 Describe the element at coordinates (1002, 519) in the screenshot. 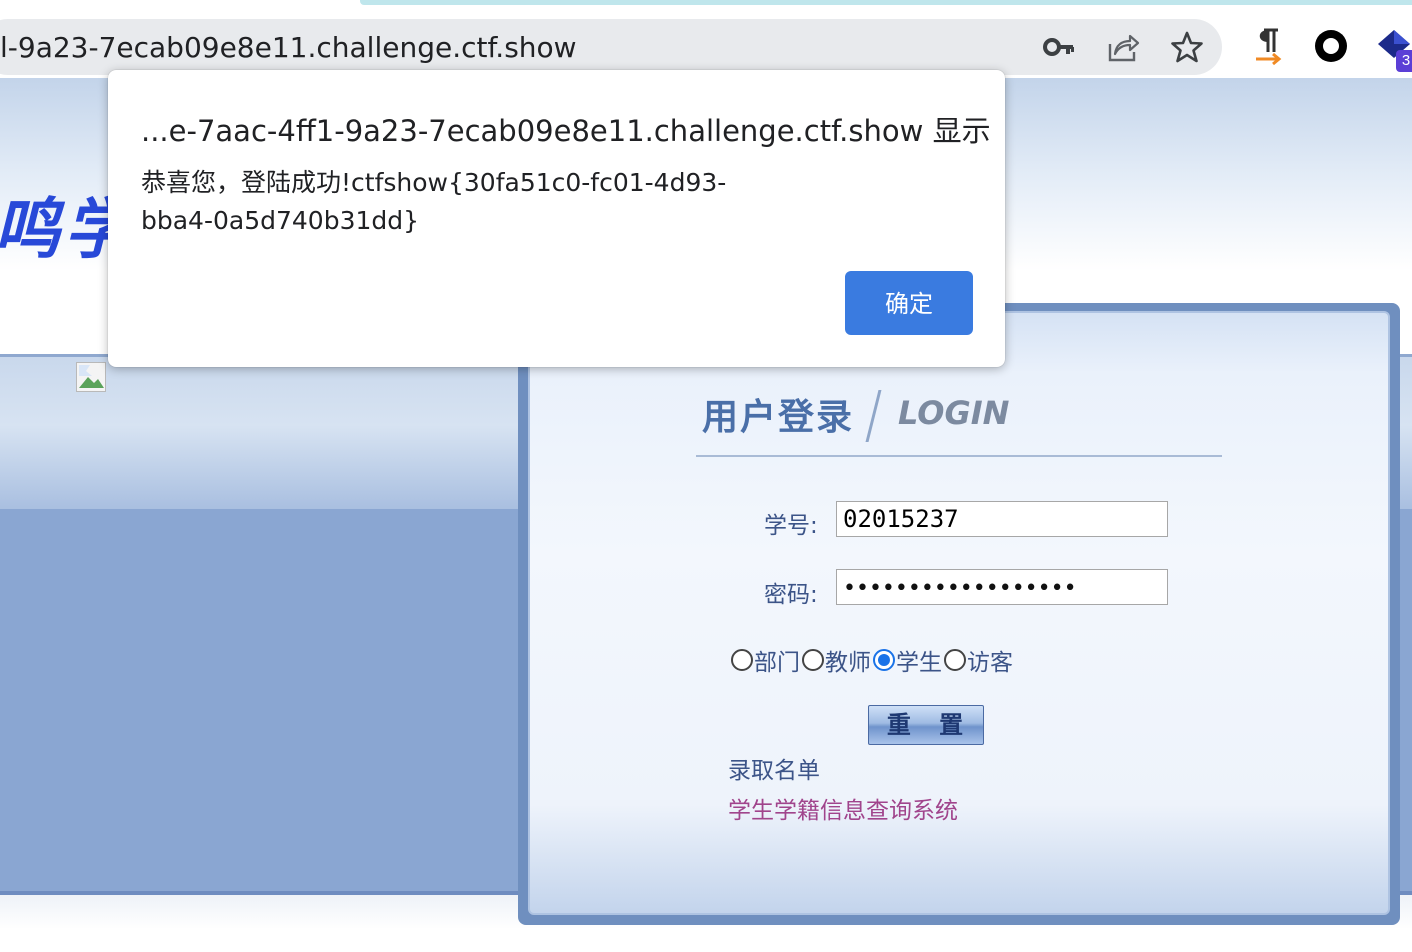

I see `student-id-input: 02015237` at that location.